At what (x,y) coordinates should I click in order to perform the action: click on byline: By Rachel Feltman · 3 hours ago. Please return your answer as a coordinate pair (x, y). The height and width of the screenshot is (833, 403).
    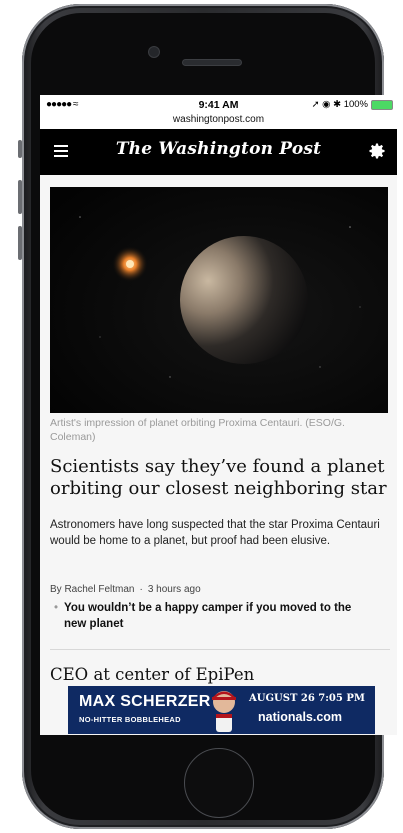
    Looking at the image, I should click on (125, 589).